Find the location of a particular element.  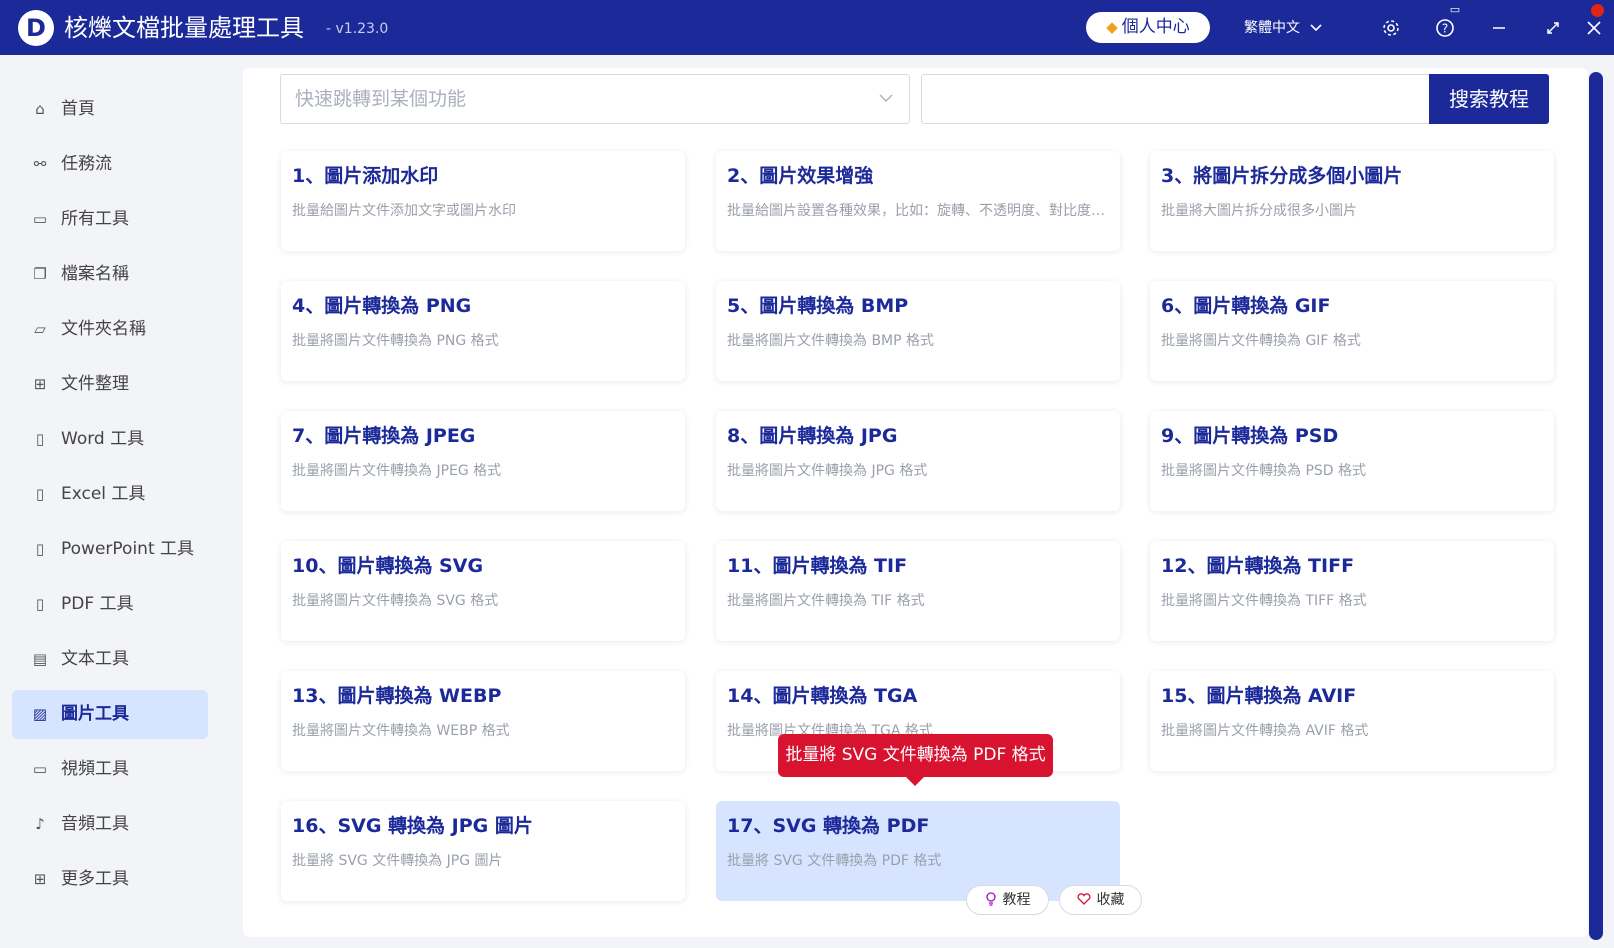

tool-card-title: 4、圖片轉換為 PNG is located at coordinates (382, 306).